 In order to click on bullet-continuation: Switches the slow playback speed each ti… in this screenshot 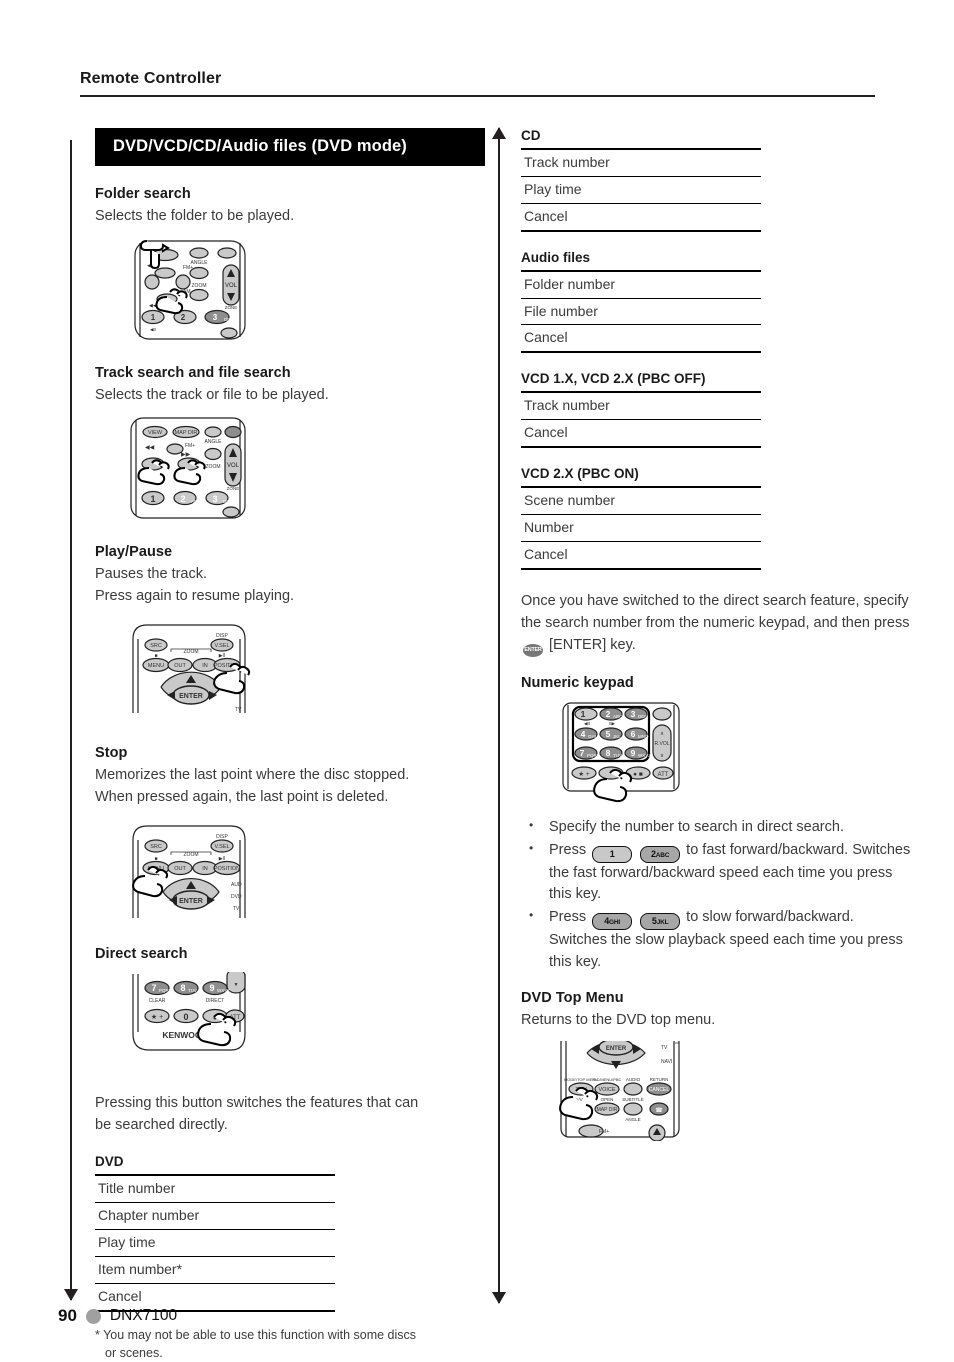, I will do `click(726, 951)`.